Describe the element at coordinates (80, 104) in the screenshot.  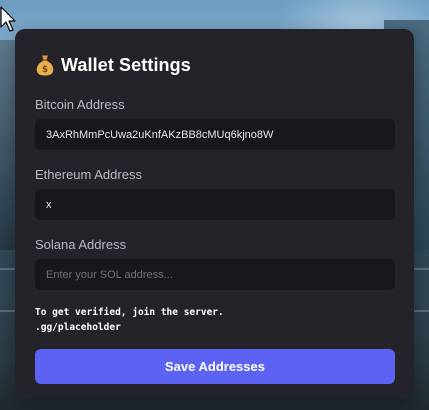
I see `bitcoin-address-label: Bitcoin Address` at that location.